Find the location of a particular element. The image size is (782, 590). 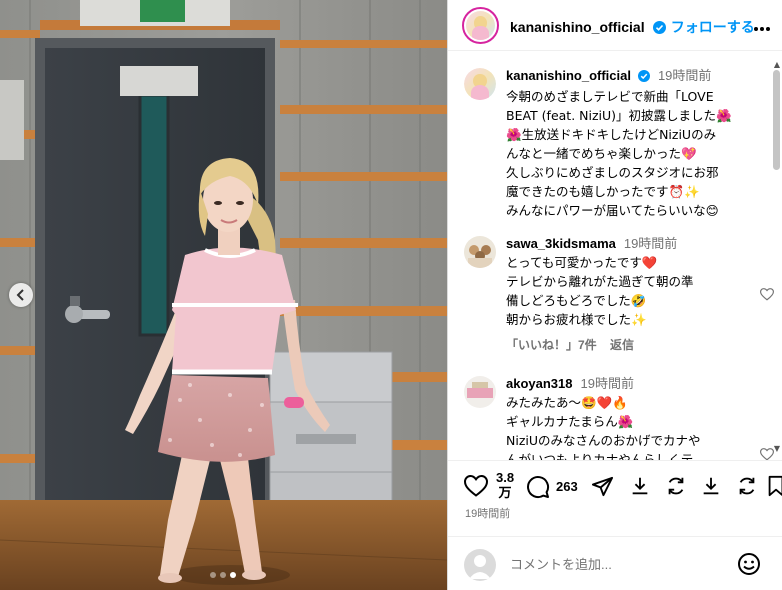

comment-line: 朝からお疲れ様でした✨ is located at coordinates (576, 319).